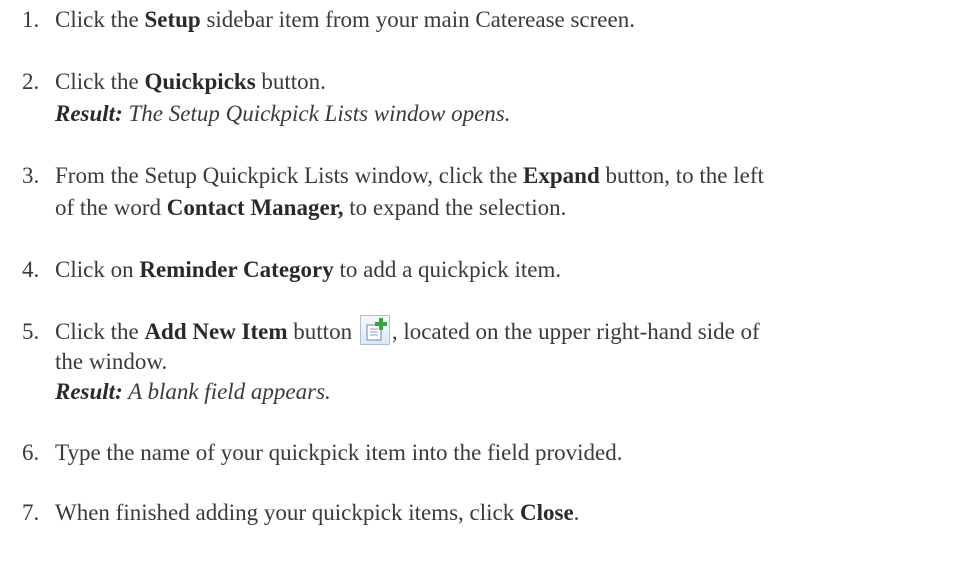 This screenshot has height=561, width=975. What do you see at coordinates (561, 175) in the screenshot?
I see `expand-term: Expand` at bounding box center [561, 175].